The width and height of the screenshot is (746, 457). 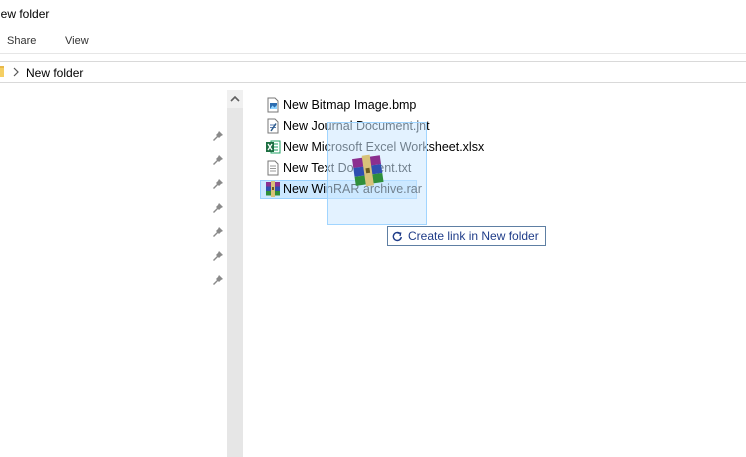 What do you see at coordinates (273, 126) in the screenshot?
I see `journal-file-icon` at bounding box center [273, 126].